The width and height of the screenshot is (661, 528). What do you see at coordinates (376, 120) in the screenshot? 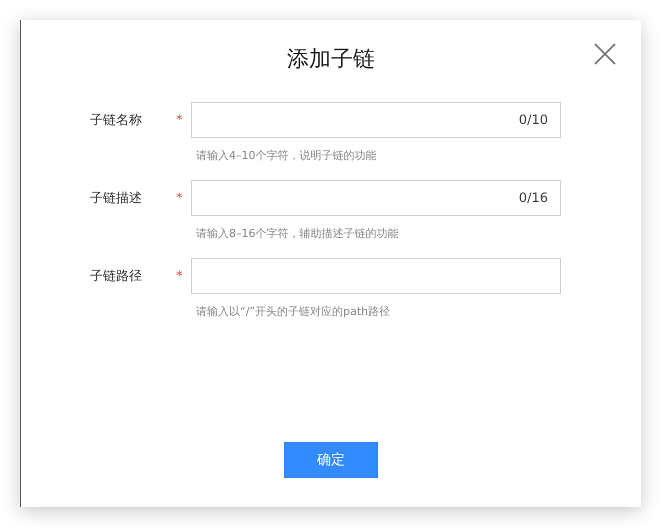
I see `input-field: 0/10` at bounding box center [376, 120].